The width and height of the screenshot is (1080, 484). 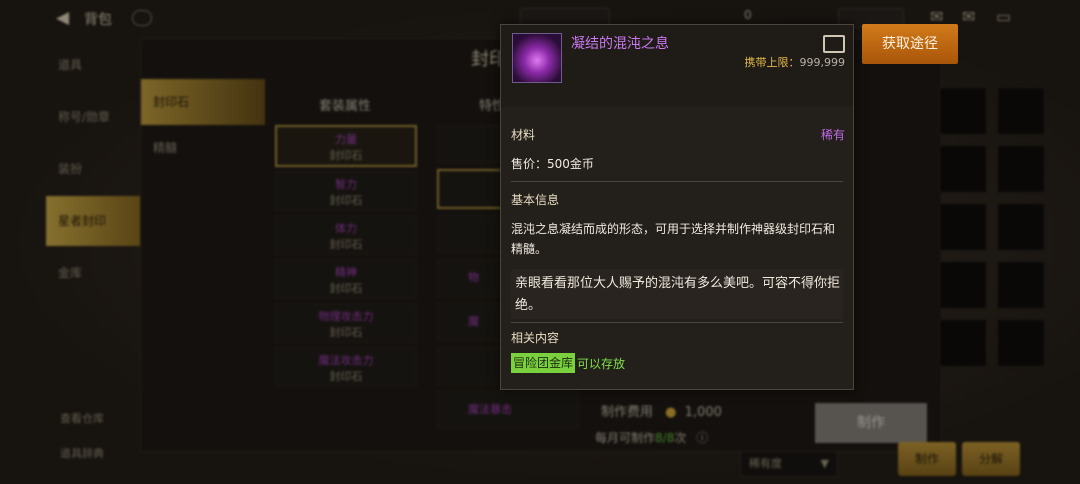 I want to click on set-item: 体力 封印石, so click(x=346, y=235).